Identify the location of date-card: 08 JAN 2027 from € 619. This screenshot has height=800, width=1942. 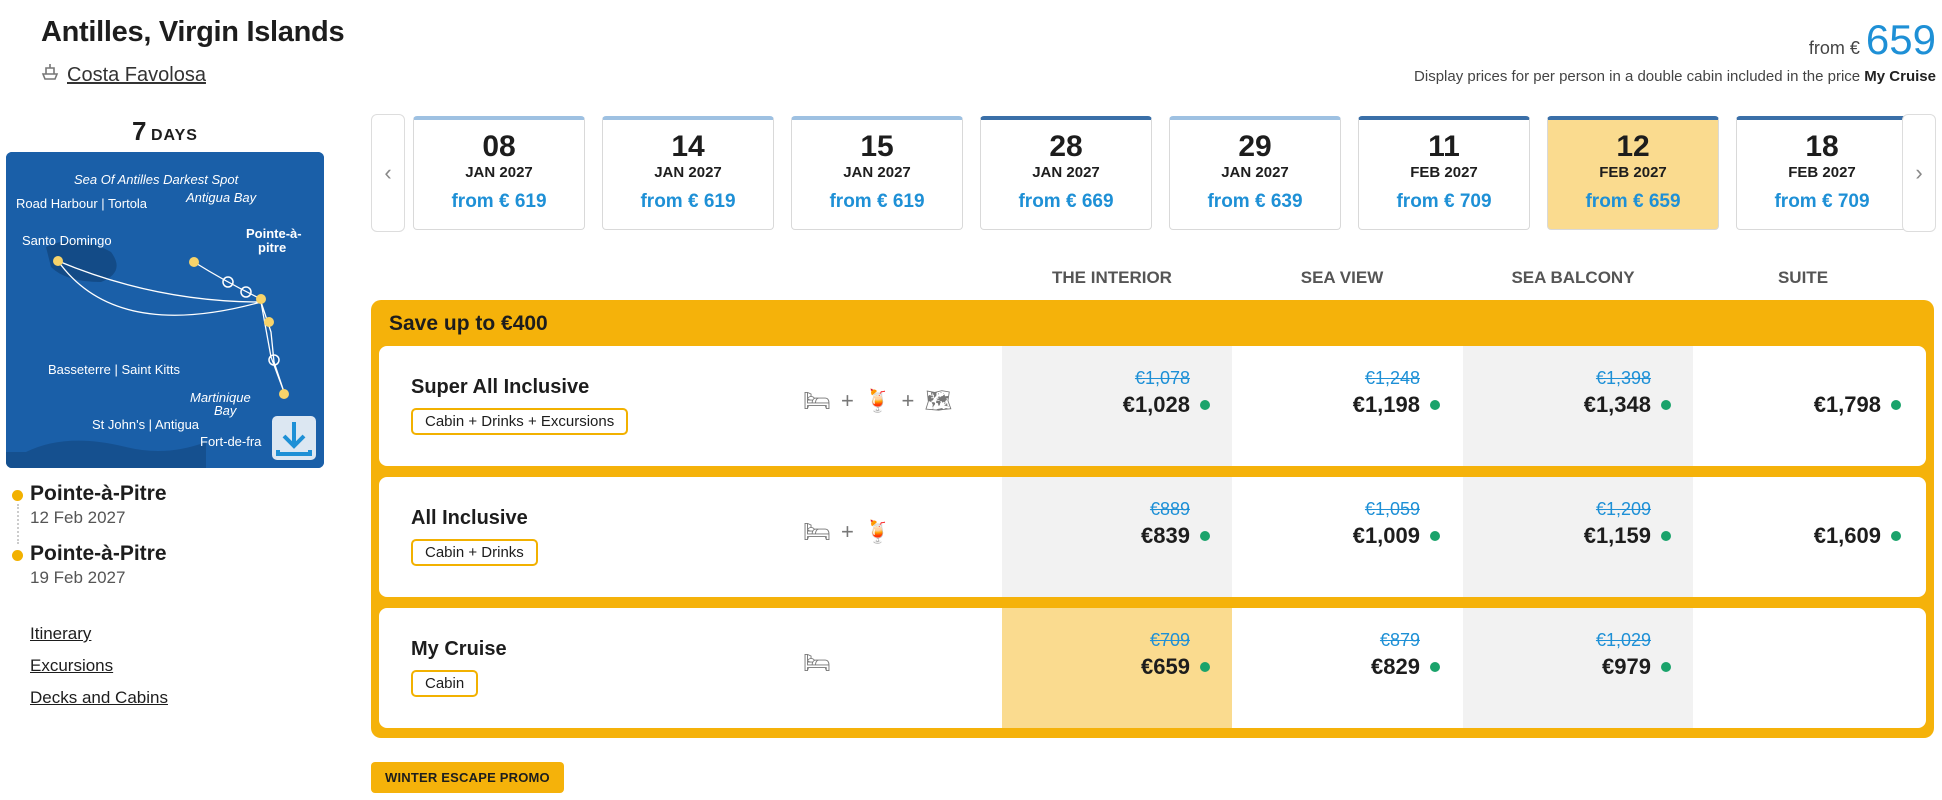
(499, 173).